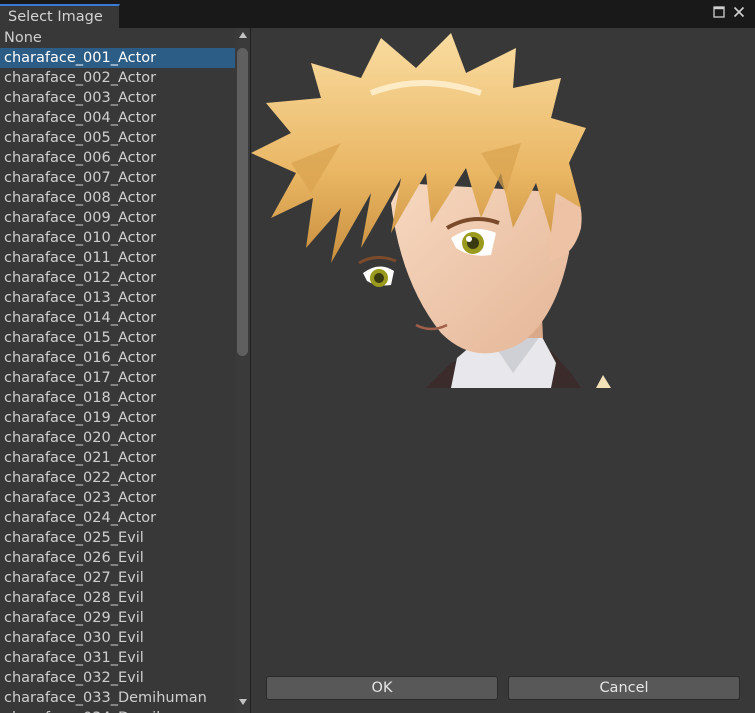 This screenshot has height=713, width=755. Describe the element at coordinates (117, 258) in the screenshot. I see `list-item: charaface_011_Actor` at that location.